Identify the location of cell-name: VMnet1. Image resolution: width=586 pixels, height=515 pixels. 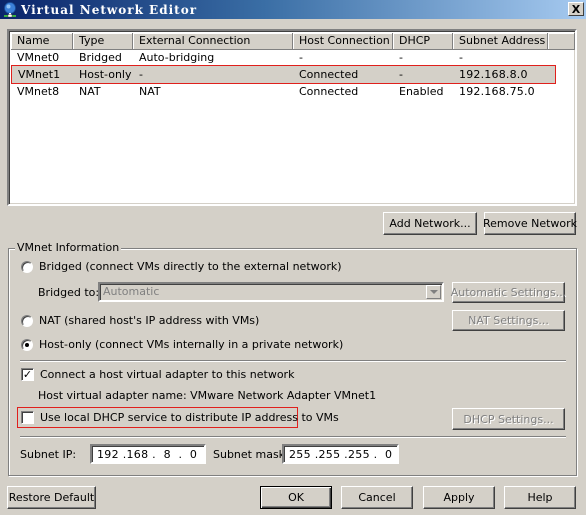
(39, 74).